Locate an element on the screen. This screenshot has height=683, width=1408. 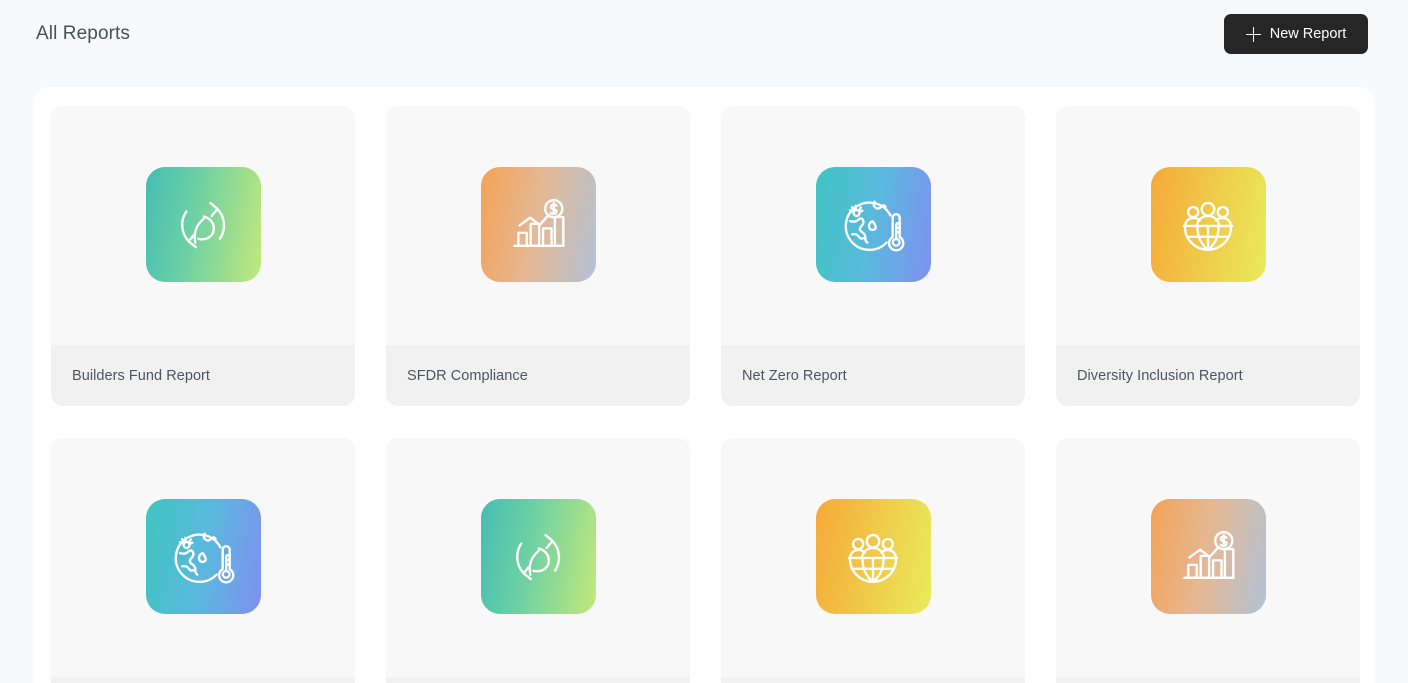
report-card: Net Zero Report is located at coordinates (873, 256).